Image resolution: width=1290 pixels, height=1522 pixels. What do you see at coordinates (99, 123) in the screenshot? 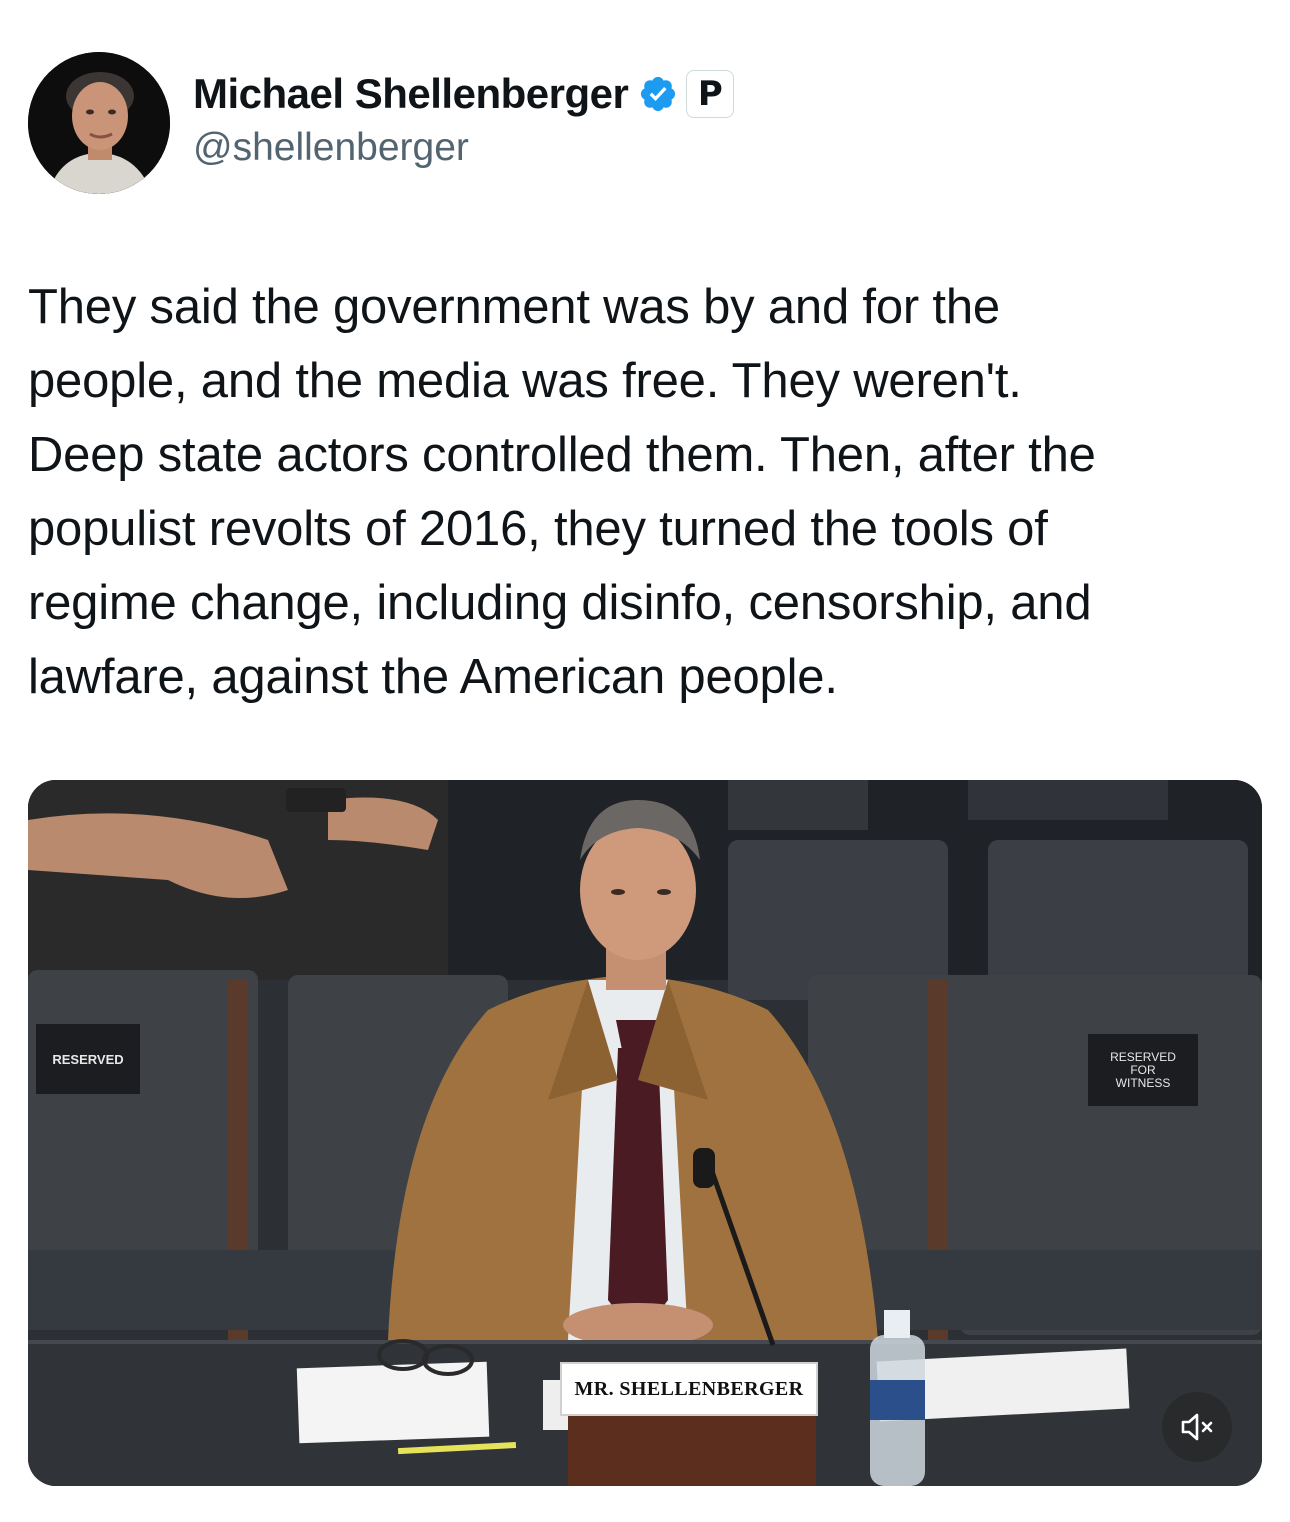
I see `author-avatar` at bounding box center [99, 123].